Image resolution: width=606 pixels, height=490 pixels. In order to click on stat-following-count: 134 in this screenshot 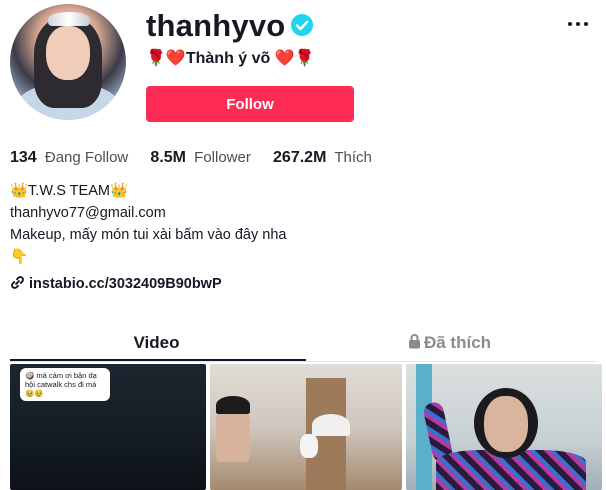, I will do `click(23, 157)`.